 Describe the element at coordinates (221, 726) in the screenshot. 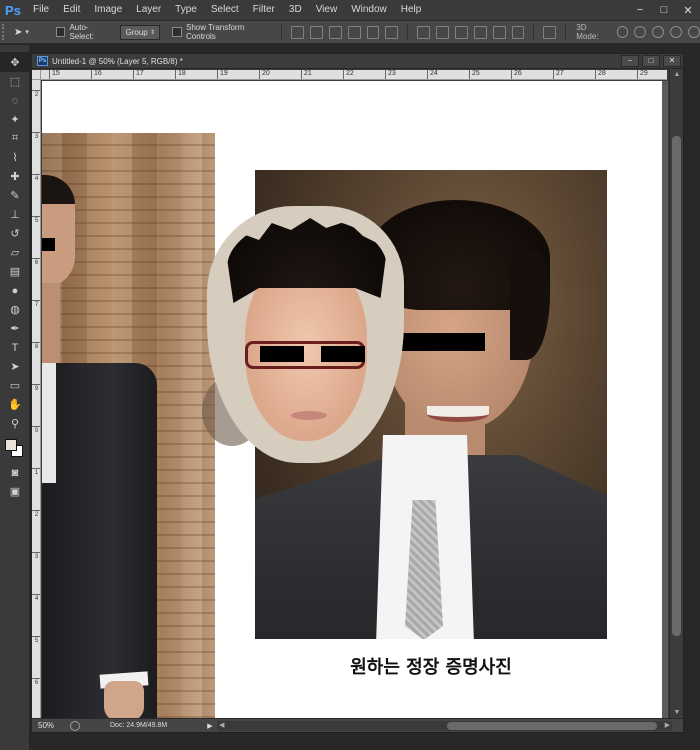

I see `scroll-left-icon: ◀` at that location.